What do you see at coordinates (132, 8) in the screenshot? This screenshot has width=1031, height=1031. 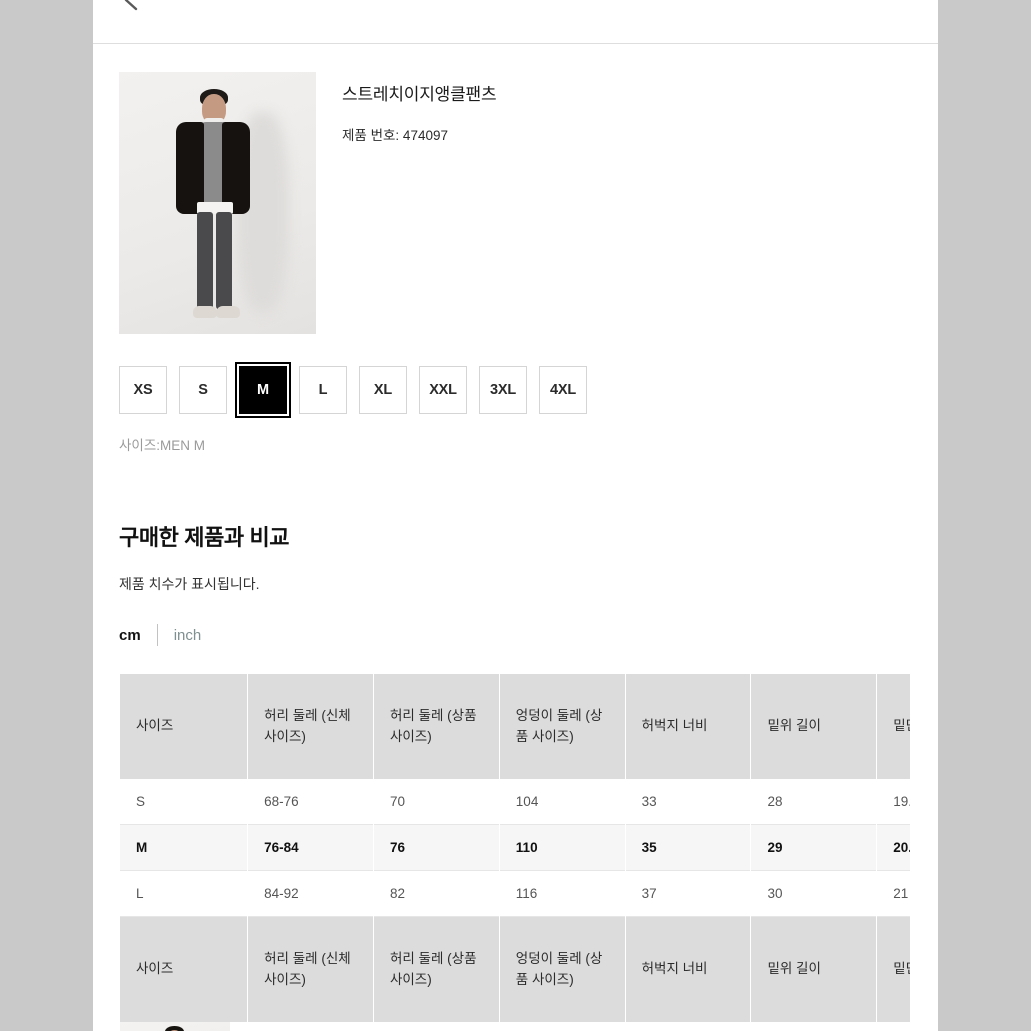 I see `back-chevron-icon` at bounding box center [132, 8].